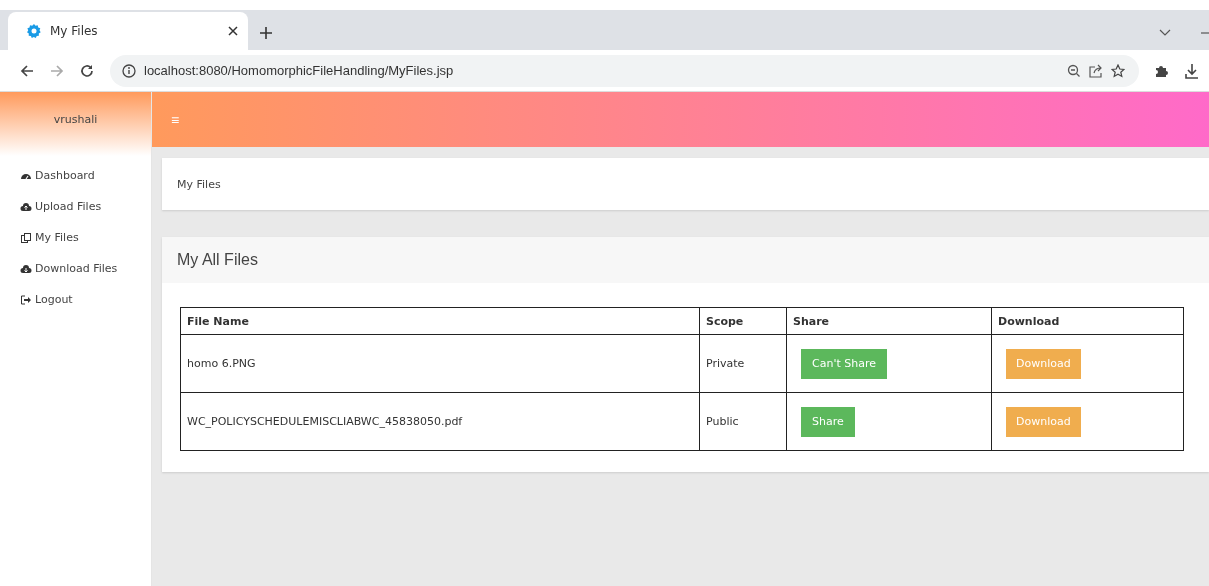  I want to click on column-header: Scope, so click(743, 321).